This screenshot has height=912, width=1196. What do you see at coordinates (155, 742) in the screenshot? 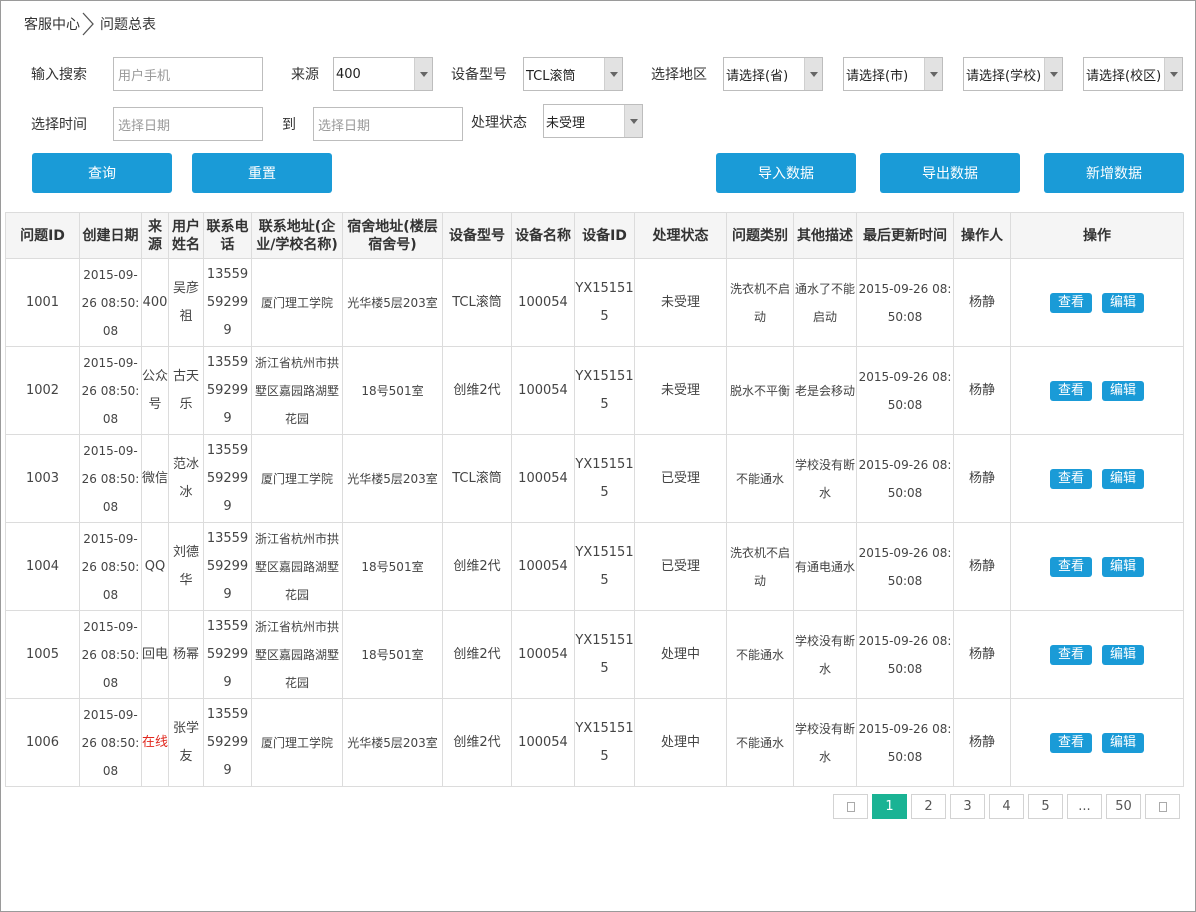
I see `source-cell: 在线` at bounding box center [155, 742].